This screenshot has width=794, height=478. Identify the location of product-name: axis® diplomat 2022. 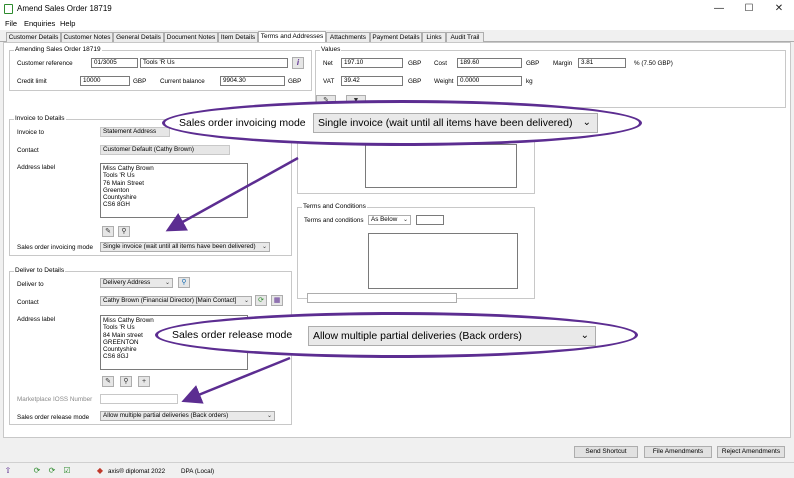
(137, 471).